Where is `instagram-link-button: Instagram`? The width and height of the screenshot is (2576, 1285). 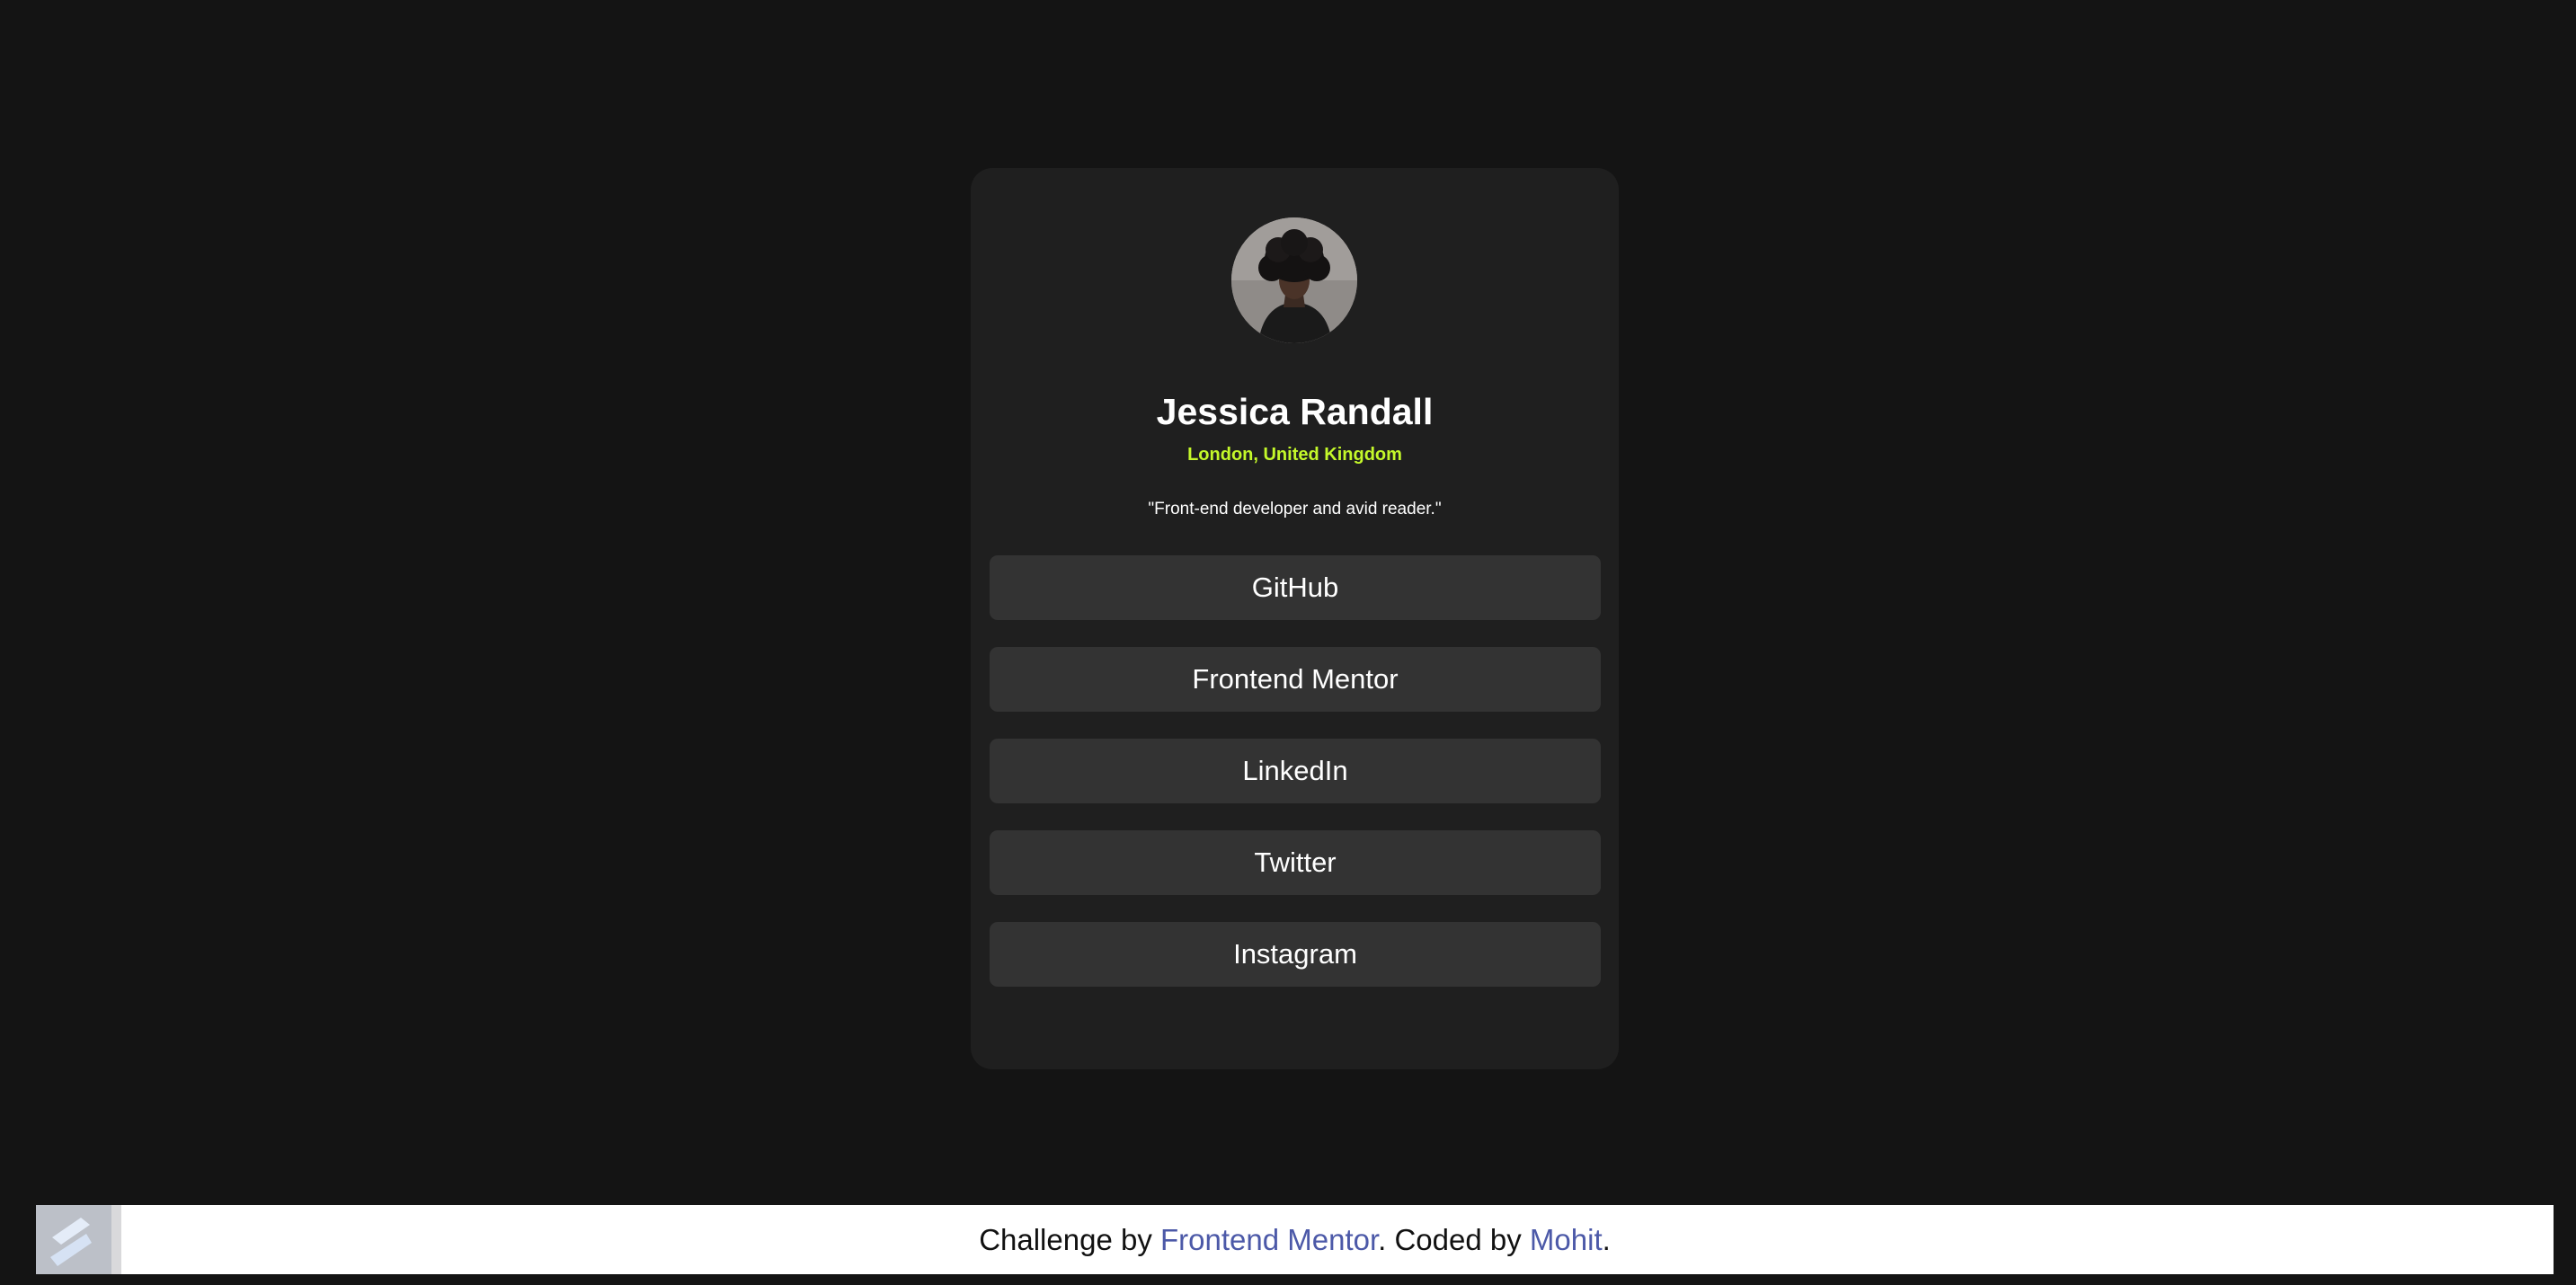 instagram-link-button: Instagram is located at coordinates (1295, 954).